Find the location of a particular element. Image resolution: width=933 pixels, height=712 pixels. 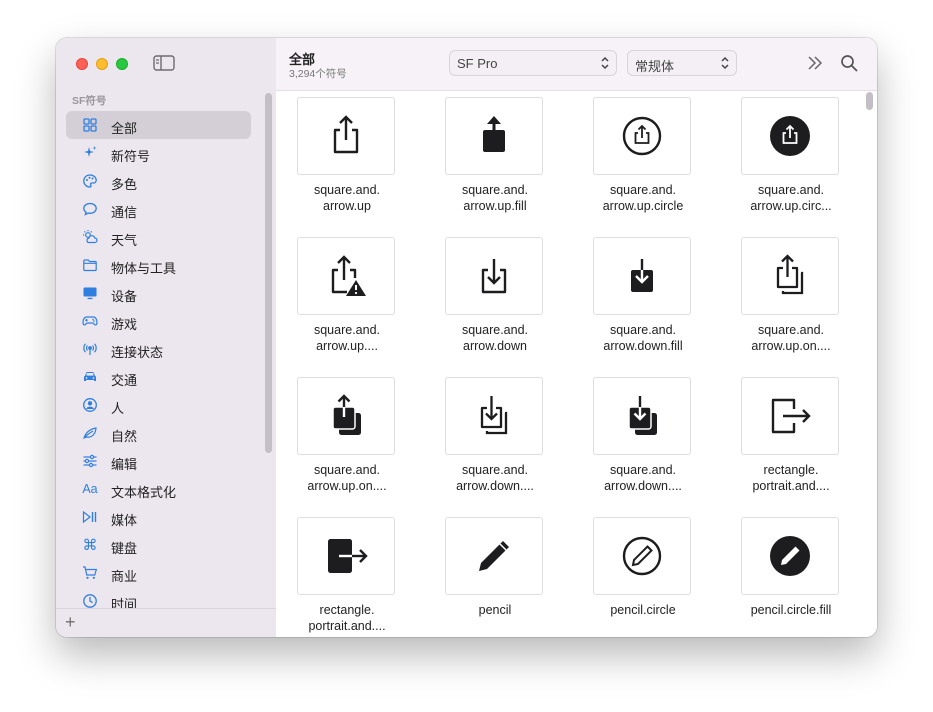

symbol-cell: pencil is located at coordinates (495, 573).